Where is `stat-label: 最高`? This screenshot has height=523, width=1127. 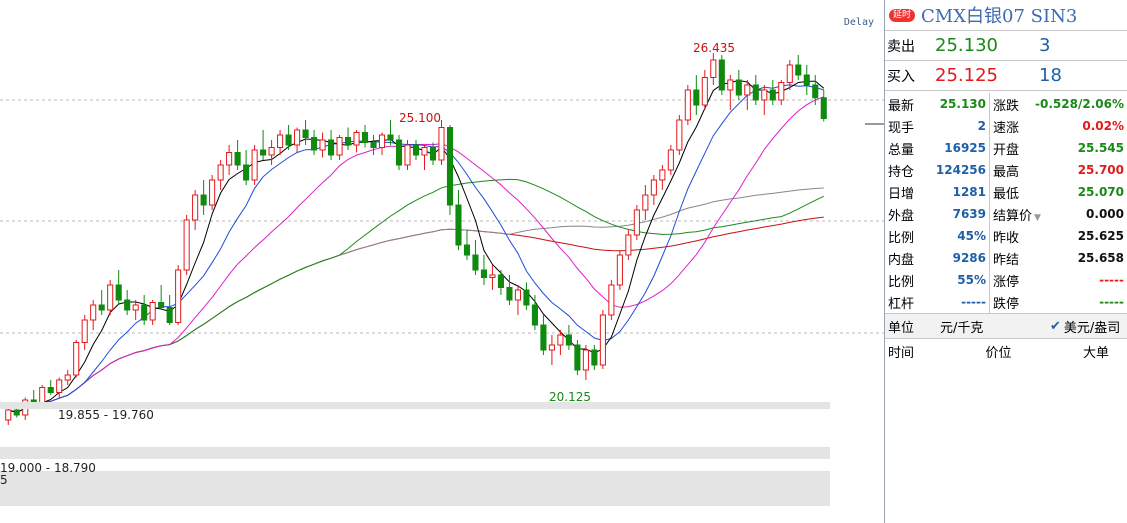 stat-label: 最高 is located at coordinates (1006, 172).